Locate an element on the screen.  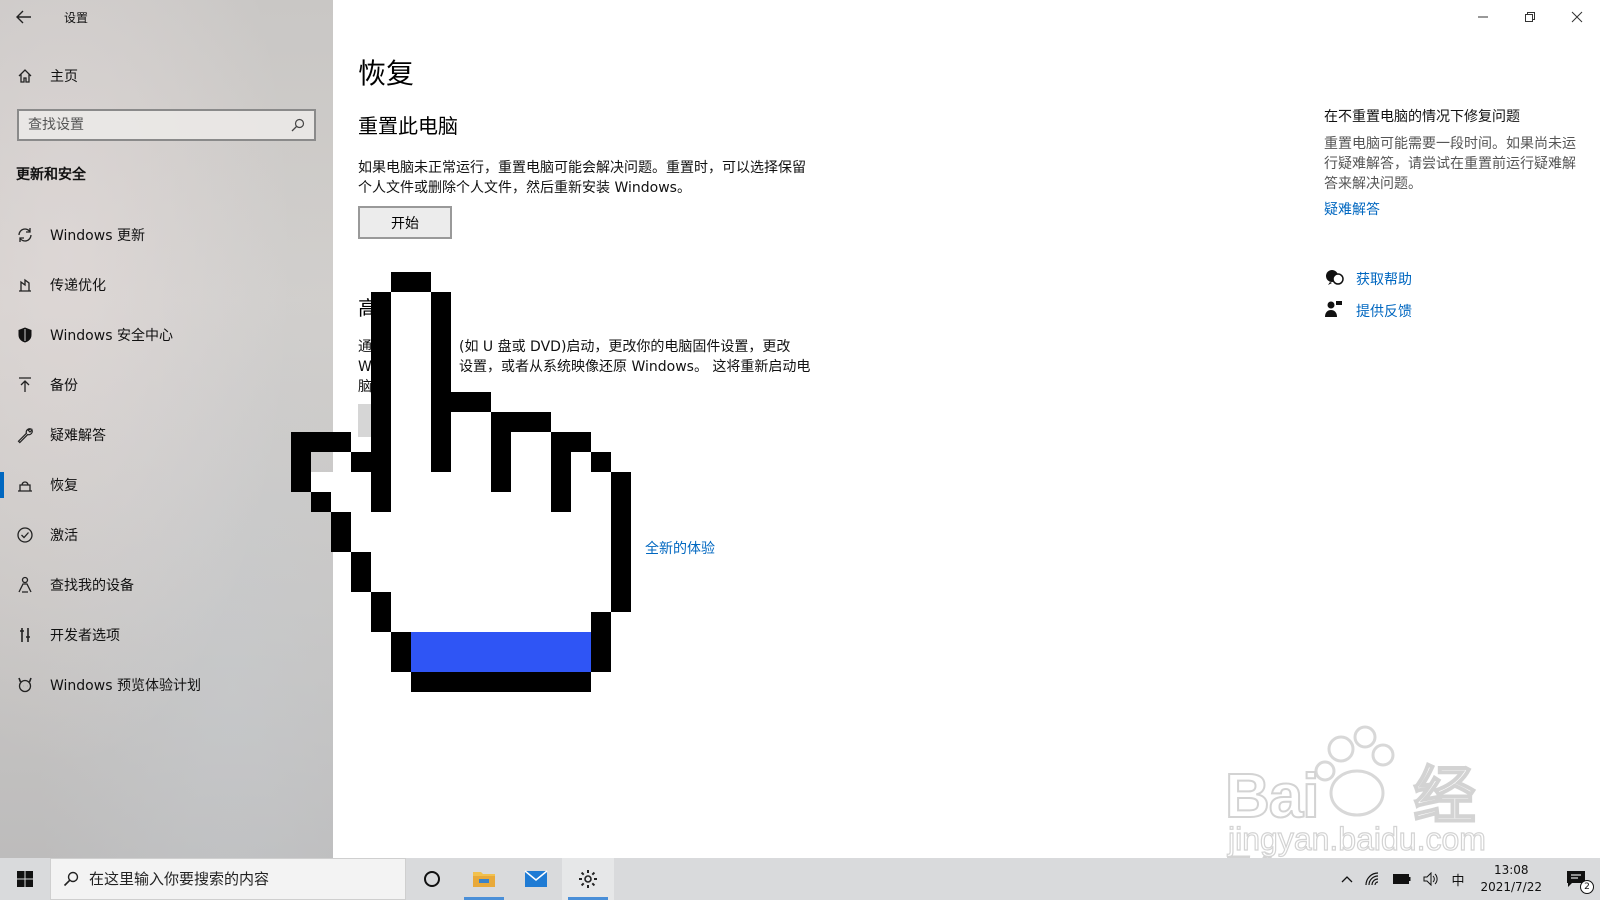
taskbar: 中 13:08 2021/7/22 2 is located at coordinates (800, 879).